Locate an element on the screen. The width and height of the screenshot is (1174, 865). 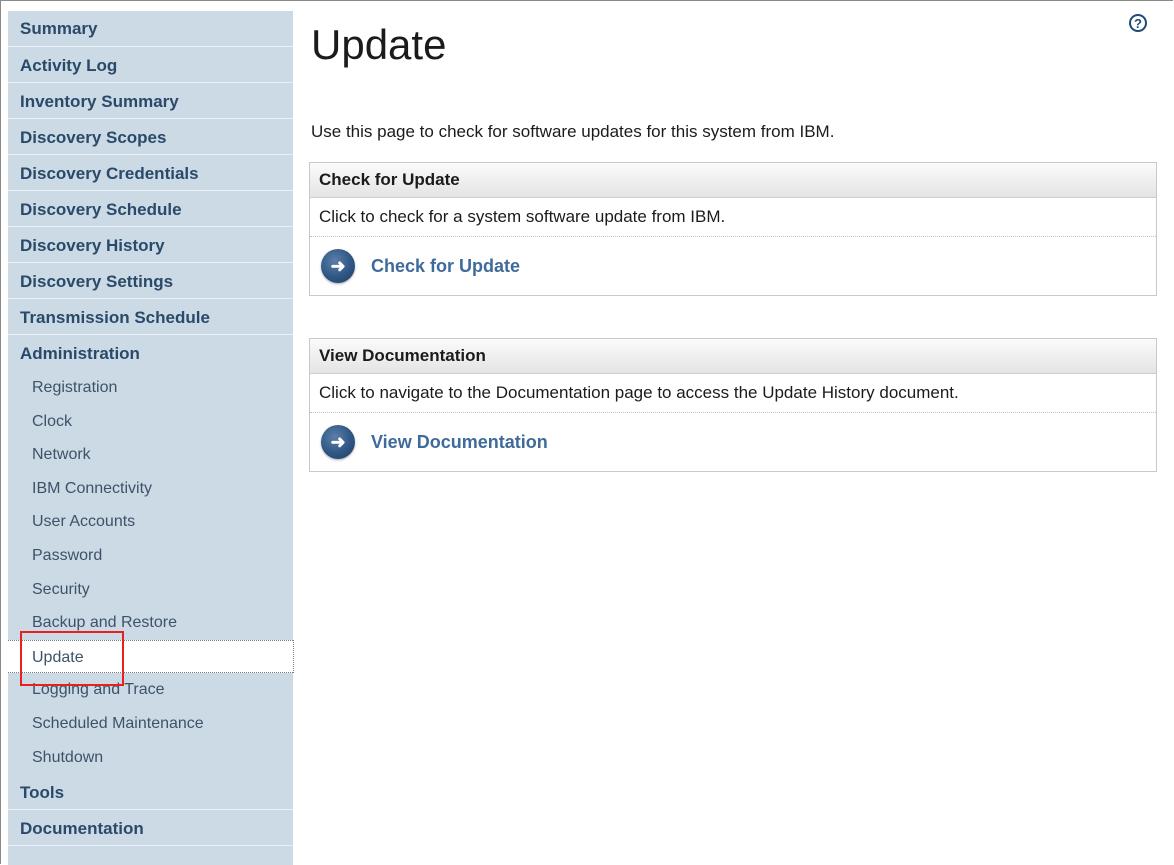
sidebar-item-inventory-summary: Inventory Summary is located at coordinates (150, 101).